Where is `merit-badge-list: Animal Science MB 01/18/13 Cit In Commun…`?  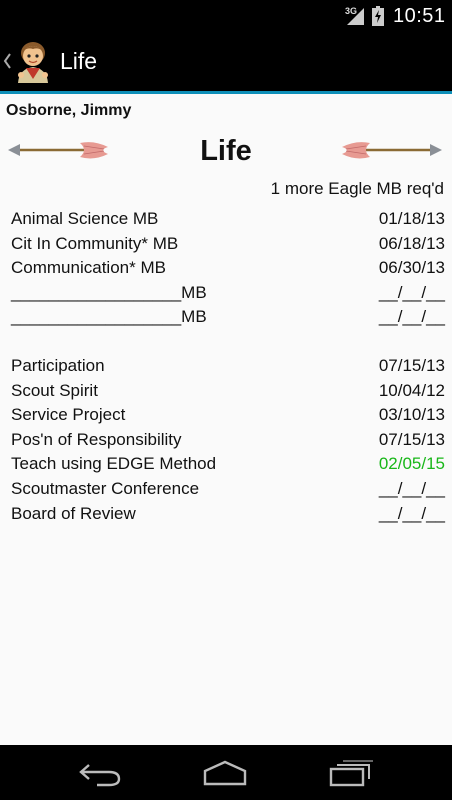 merit-badge-list: Animal Science MB 01/18/13 Cit In Commun… is located at coordinates (228, 268).